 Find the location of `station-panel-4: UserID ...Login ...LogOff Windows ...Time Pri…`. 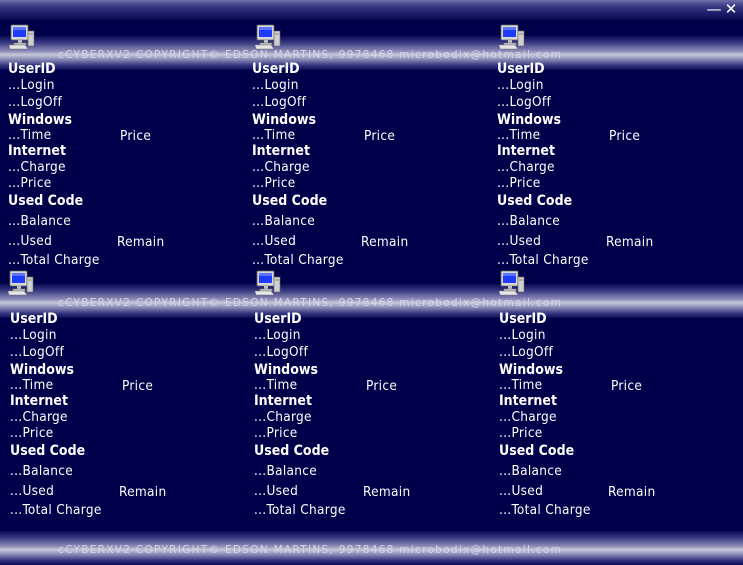

station-panel-4: UserID ...Login ...LogOff Windows ...Time Pri… is located at coordinates (132, 414).